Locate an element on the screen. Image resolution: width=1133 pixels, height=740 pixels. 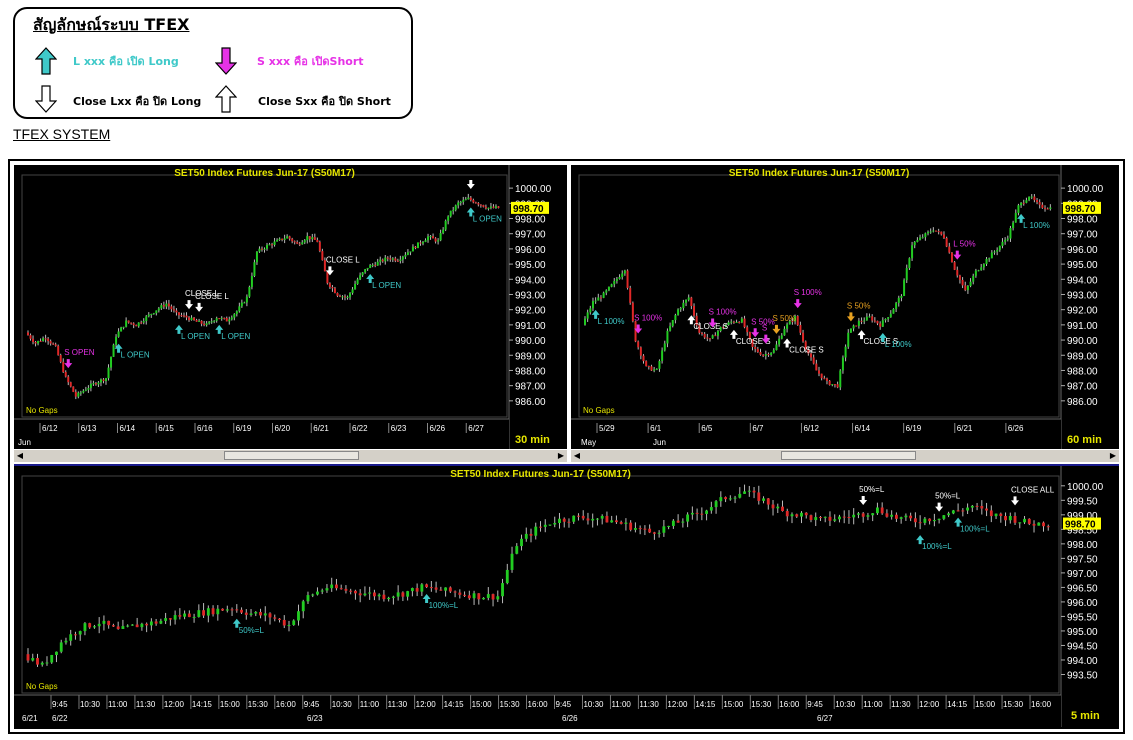
c30-title: SET50 Index Futures Jun-17 (S50M17) is located at coordinates (264, 173).